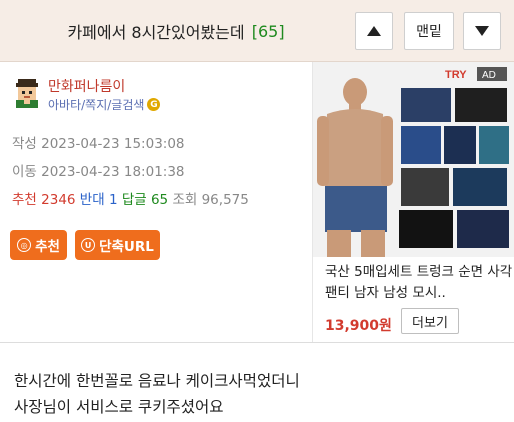 The width and height of the screenshot is (514, 422). Describe the element at coordinates (358, 326) in the screenshot. I see `ad-price: 13,900원` at that location.